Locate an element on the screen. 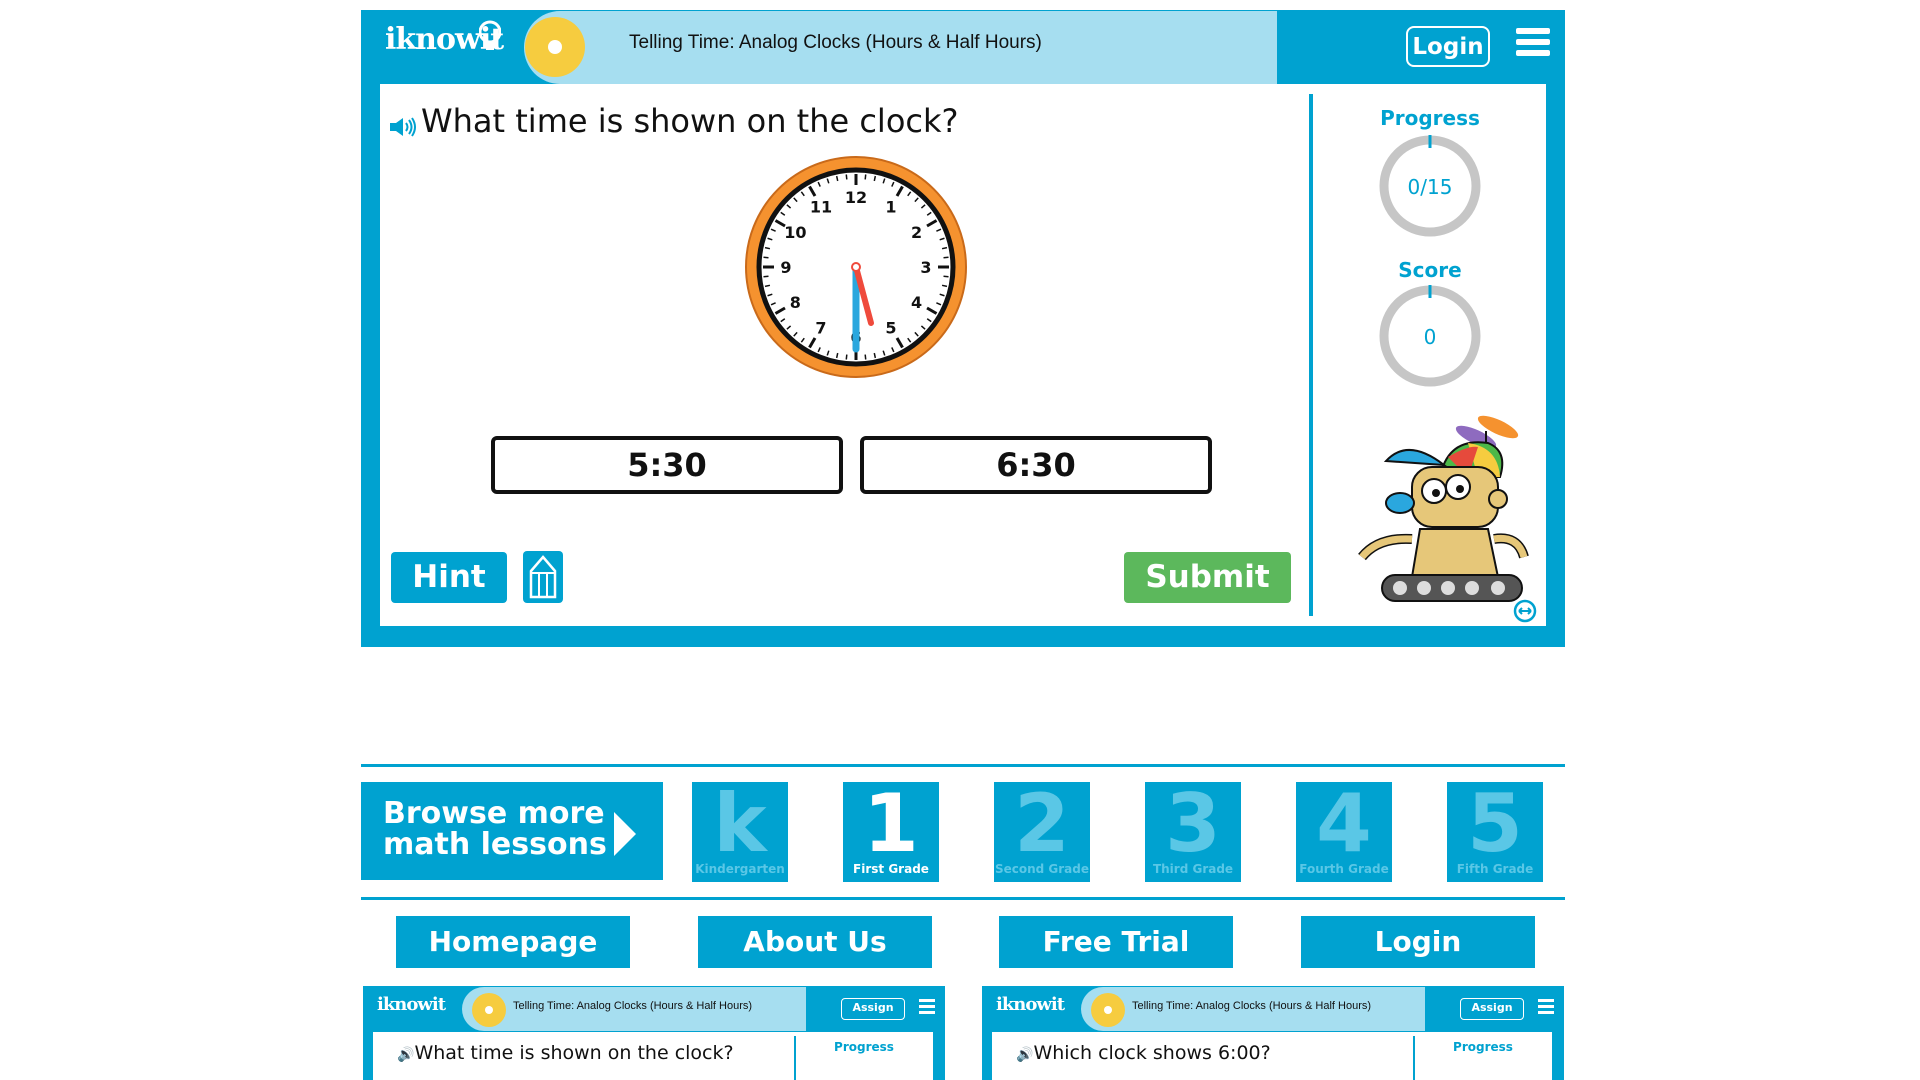 Image resolution: width=1920 pixels, height=1080 pixels. about-us-button: About Us is located at coordinates (815, 942).